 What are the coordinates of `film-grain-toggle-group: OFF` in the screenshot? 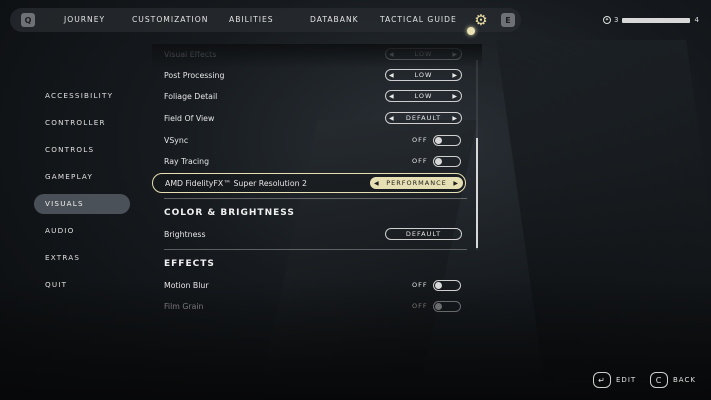 It's located at (436, 306).